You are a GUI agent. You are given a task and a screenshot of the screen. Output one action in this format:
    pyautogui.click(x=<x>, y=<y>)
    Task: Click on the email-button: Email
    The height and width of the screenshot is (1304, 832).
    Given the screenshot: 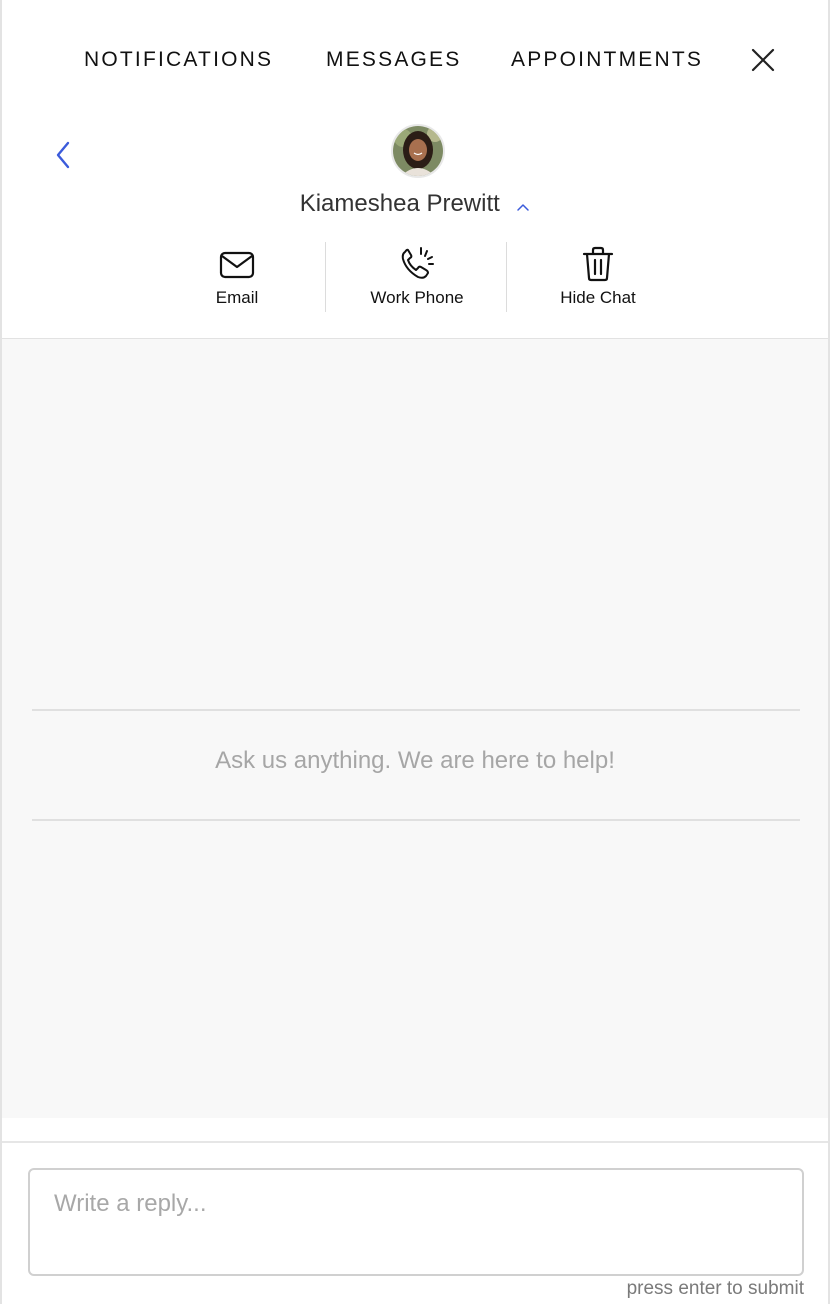 What is the action you would take?
    pyautogui.click(x=237, y=277)
    